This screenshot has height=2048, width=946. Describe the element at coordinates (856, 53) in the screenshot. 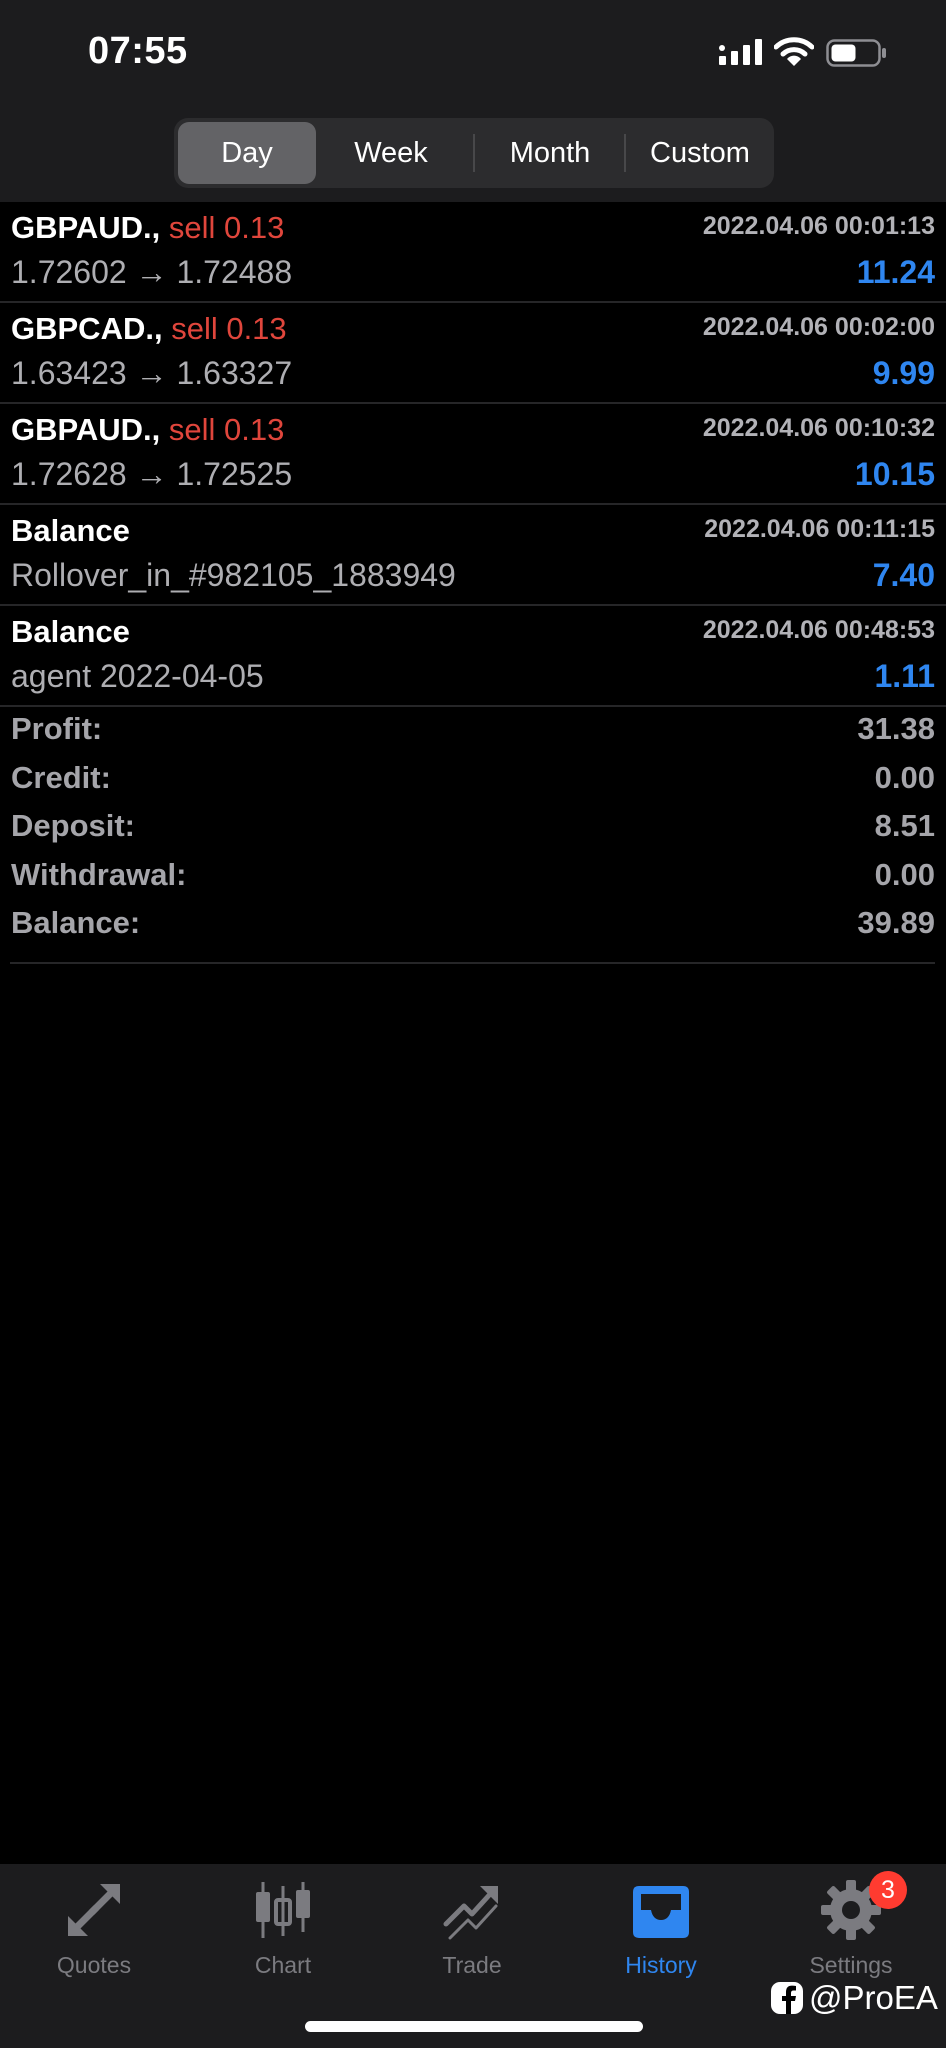

I see `battery-icon` at that location.